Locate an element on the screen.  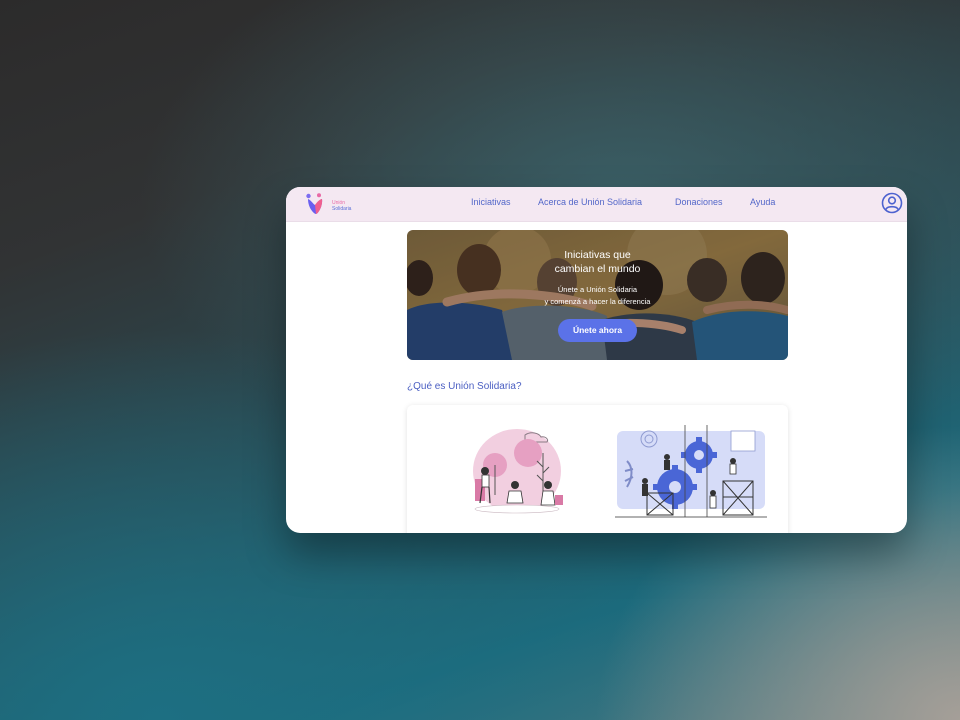
hero-subtitle-line-2: y comenzá a hacer la diferencia is located at coordinates (597, 301).